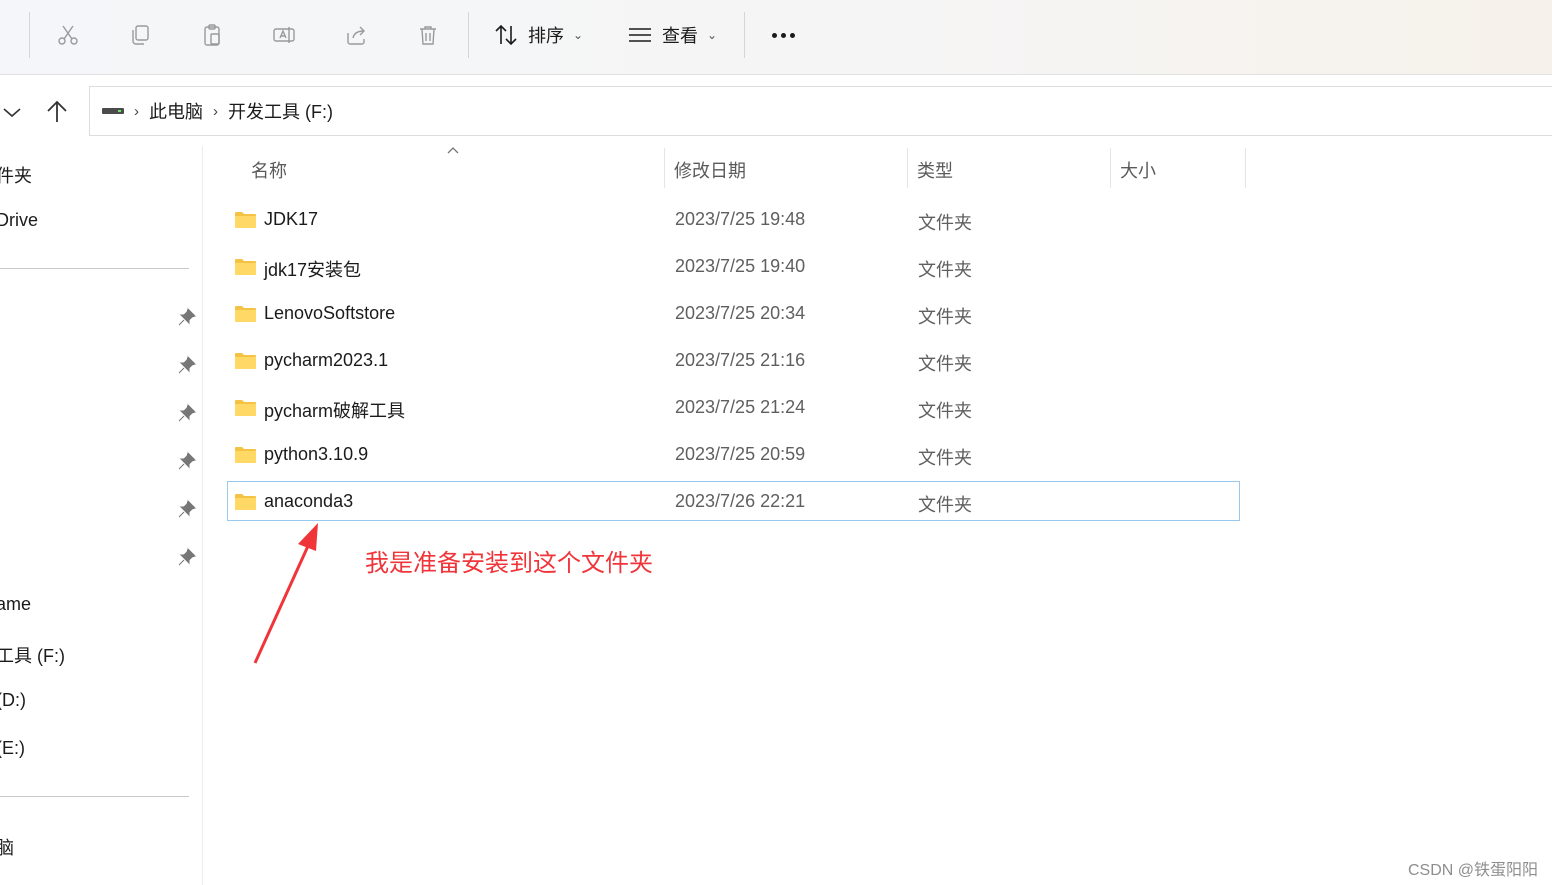 The height and width of the screenshot is (885, 1552). What do you see at coordinates (291, 219) in the screenshot?
I see `file-name: JDK17` at bounding box center [291, 219].